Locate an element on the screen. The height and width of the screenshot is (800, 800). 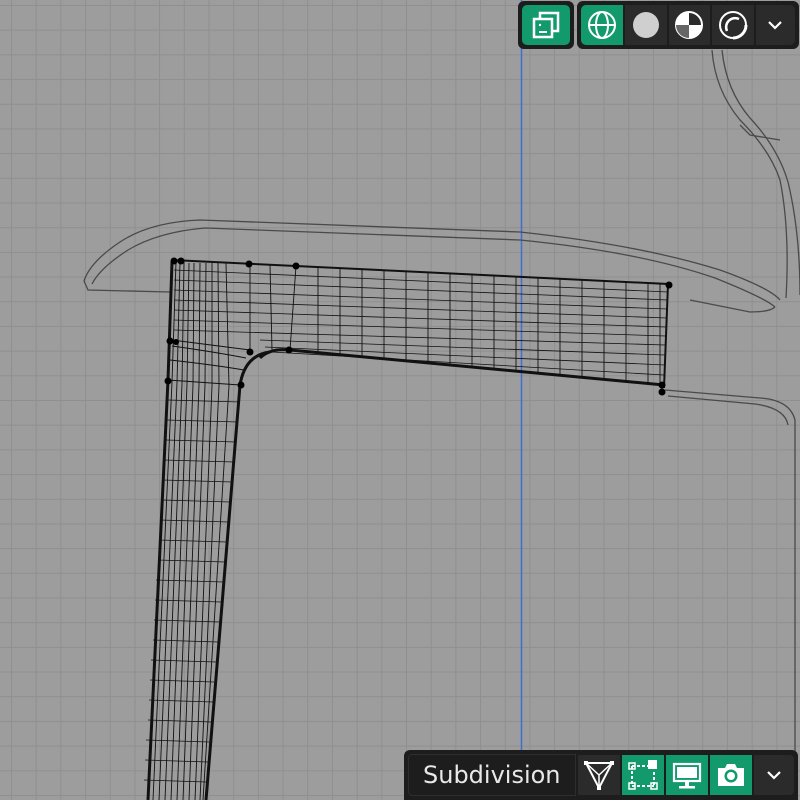
wireframe-shading-icon is located at coordinates (602, 25).